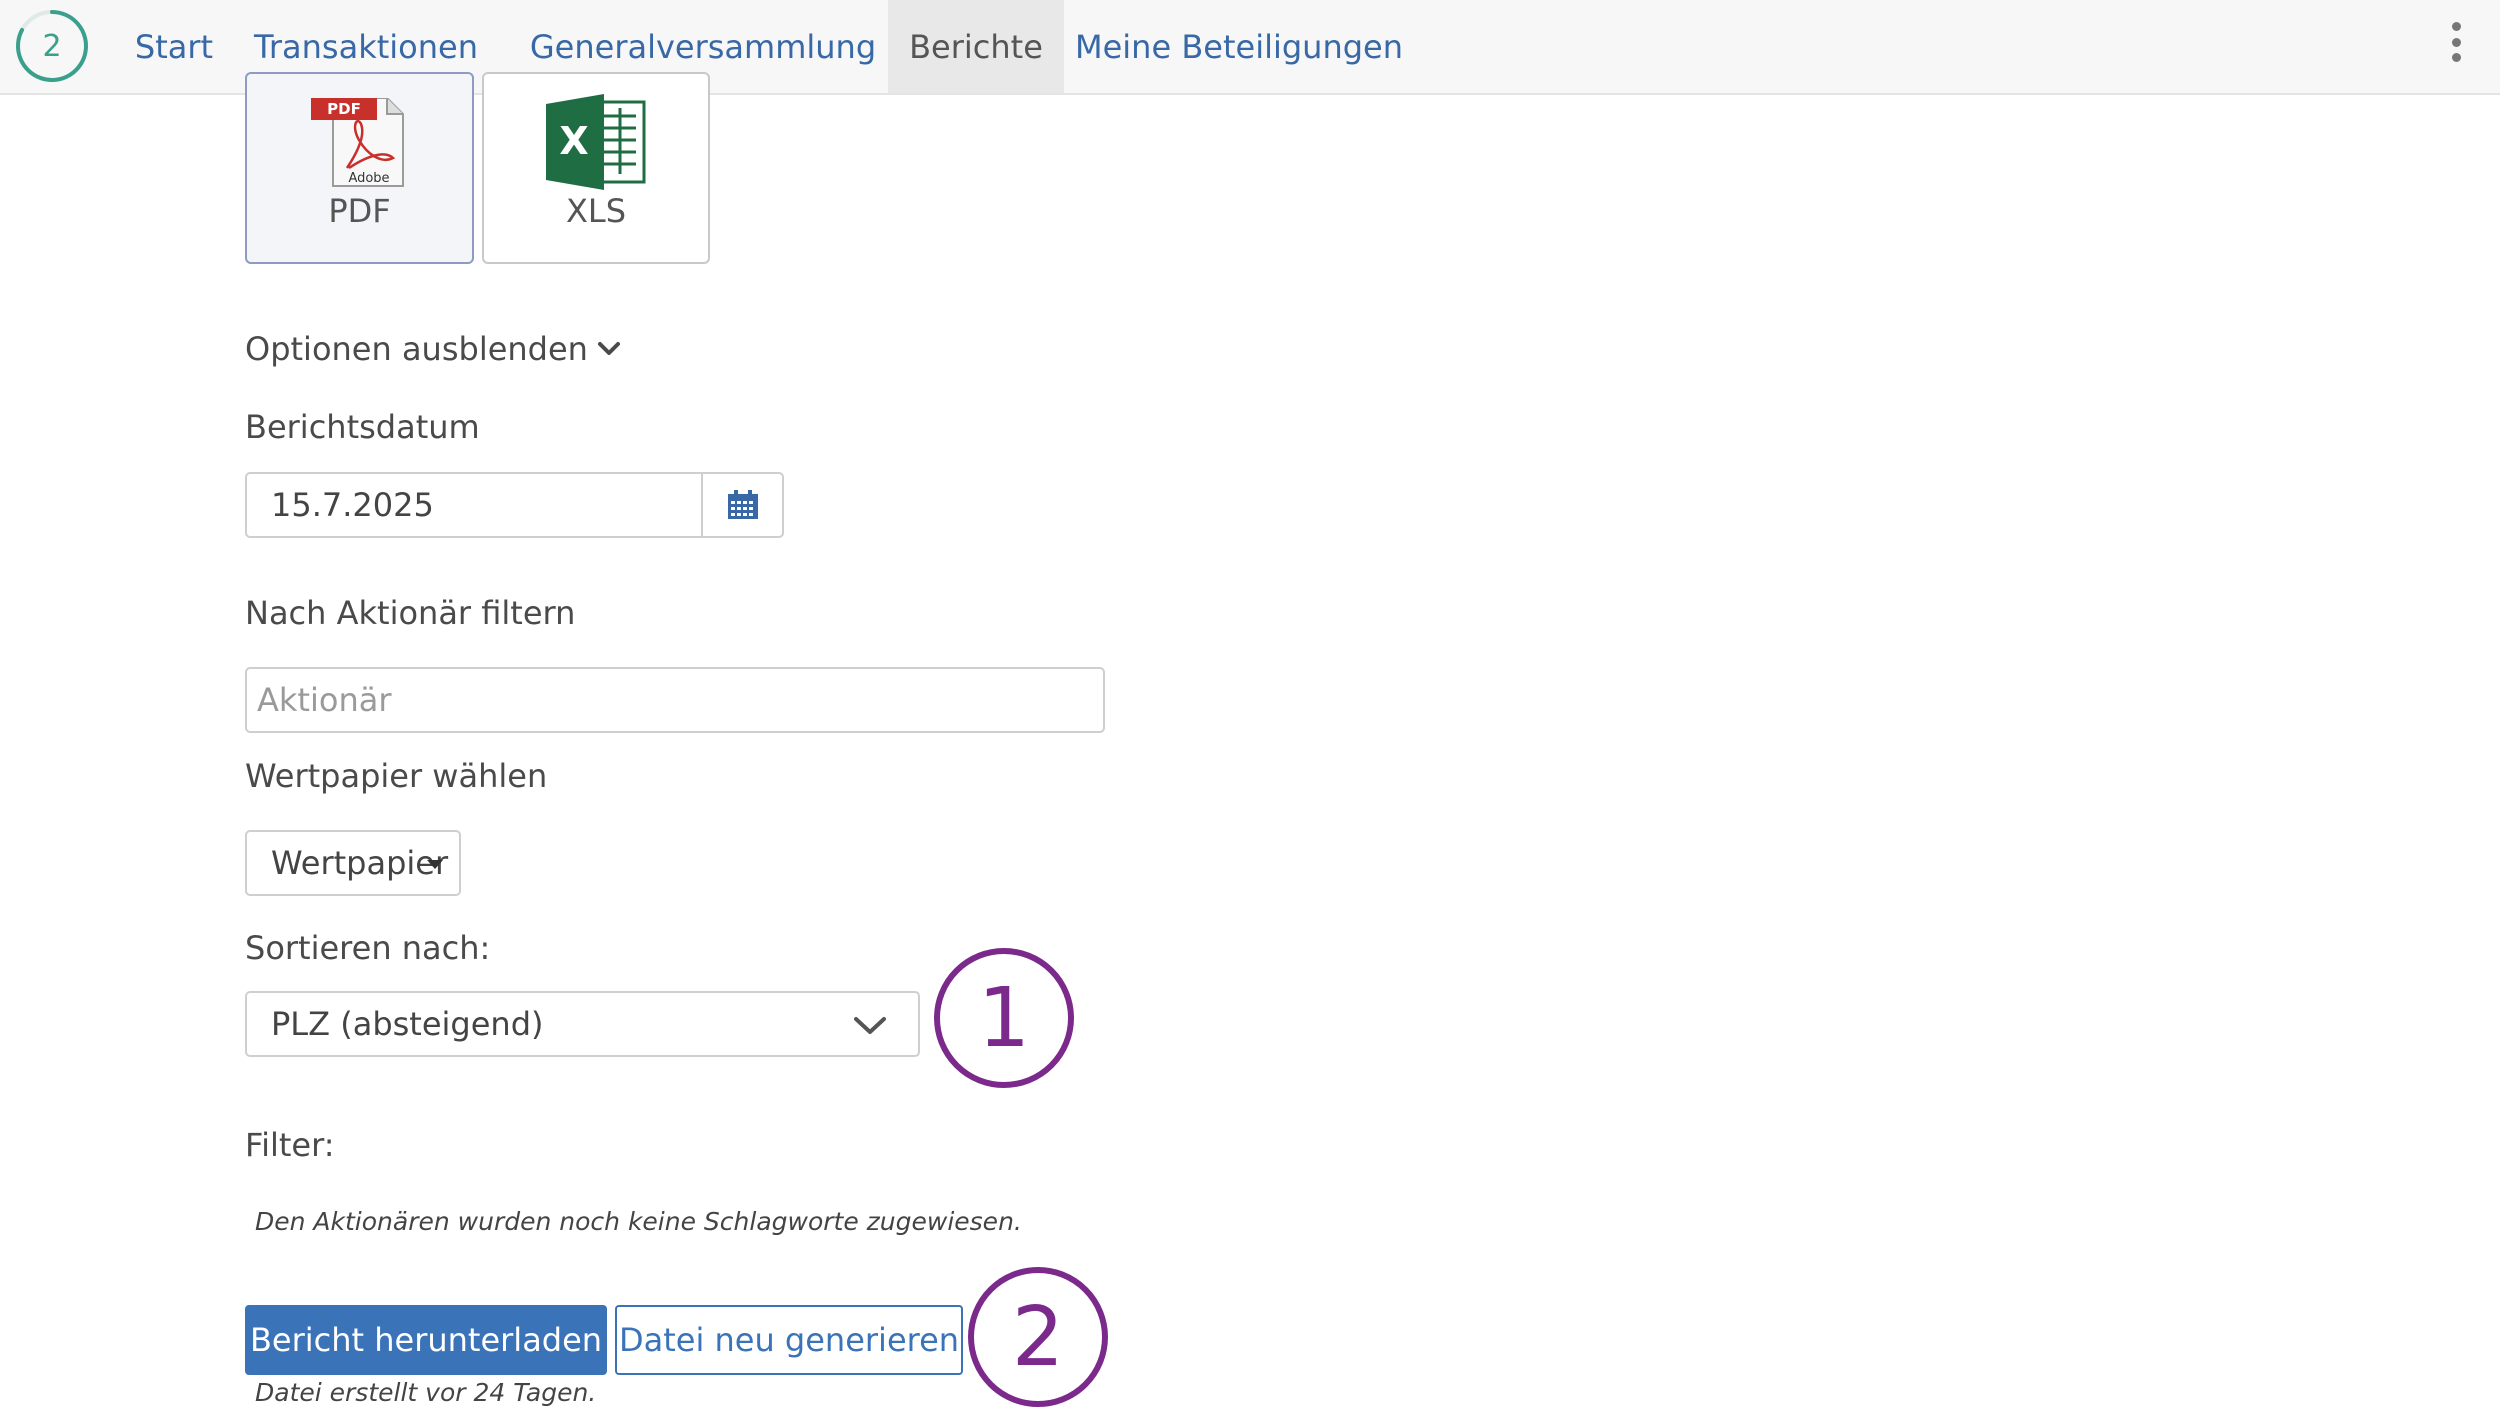  Describe the element at coordinates (426, 1340) in the screenshot. I see `download-report-button: Bericht herunterladen` at that location.